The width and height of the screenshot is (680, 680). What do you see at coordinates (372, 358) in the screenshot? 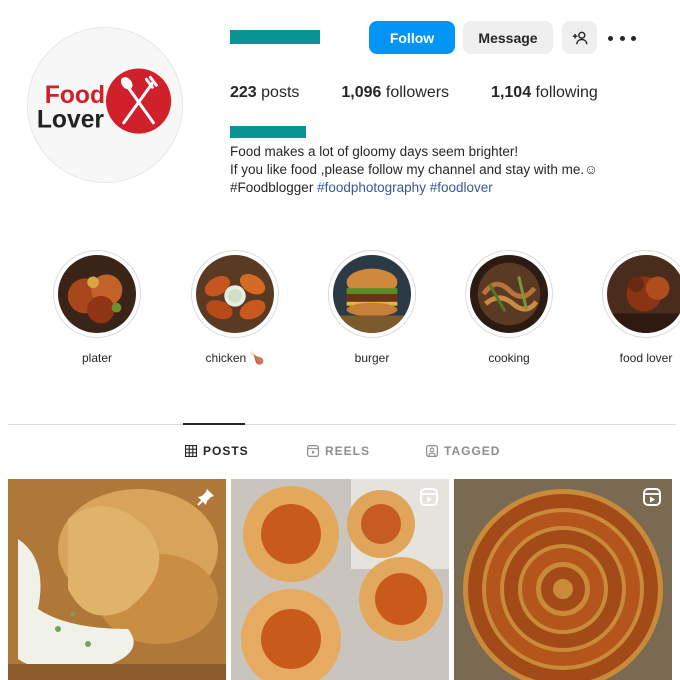
I see `highlight-label: burger` at bounding box center [372, 358].